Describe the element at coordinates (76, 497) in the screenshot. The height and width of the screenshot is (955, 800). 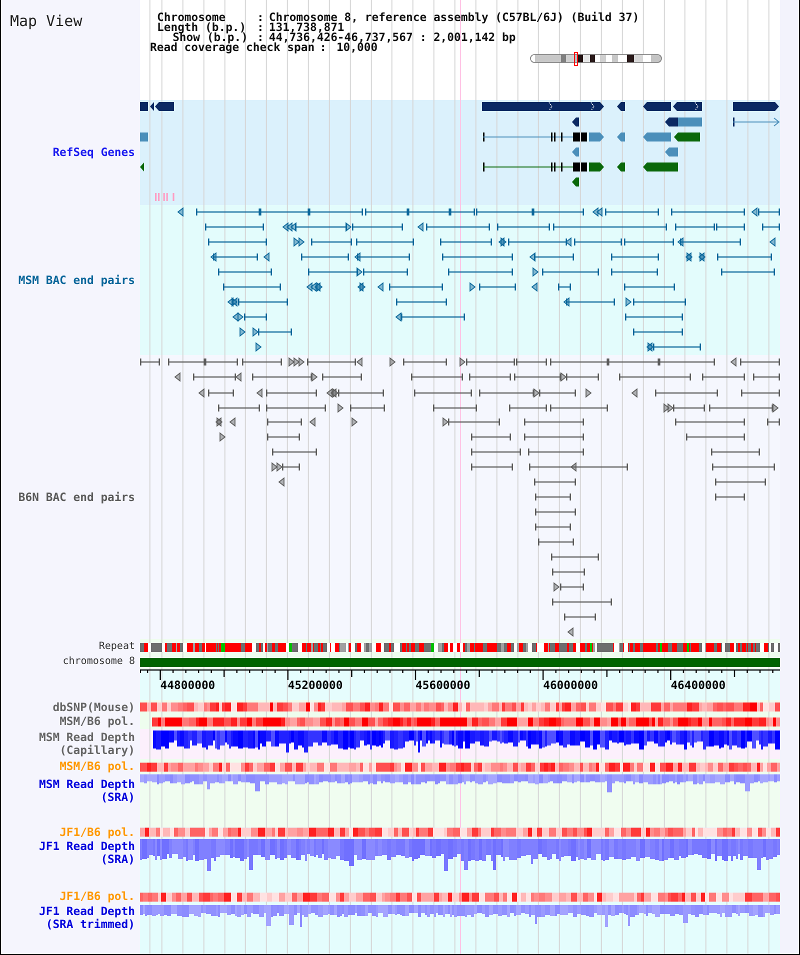
I see `track-label: B6N BAC end pairs` at that location.